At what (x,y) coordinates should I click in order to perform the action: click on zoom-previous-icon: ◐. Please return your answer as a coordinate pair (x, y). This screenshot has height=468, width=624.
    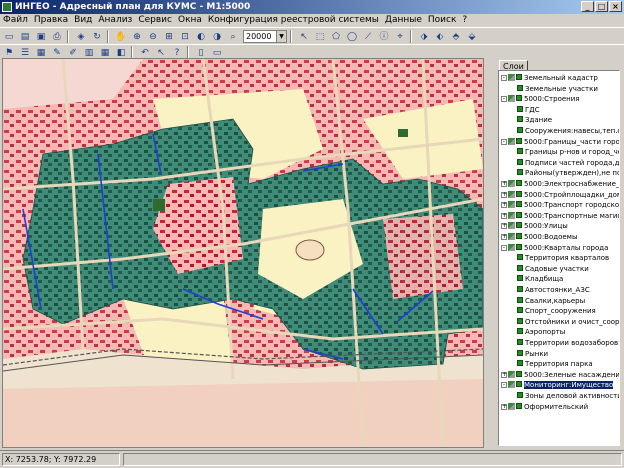
    Looking at the image, I should click on (201, 37).